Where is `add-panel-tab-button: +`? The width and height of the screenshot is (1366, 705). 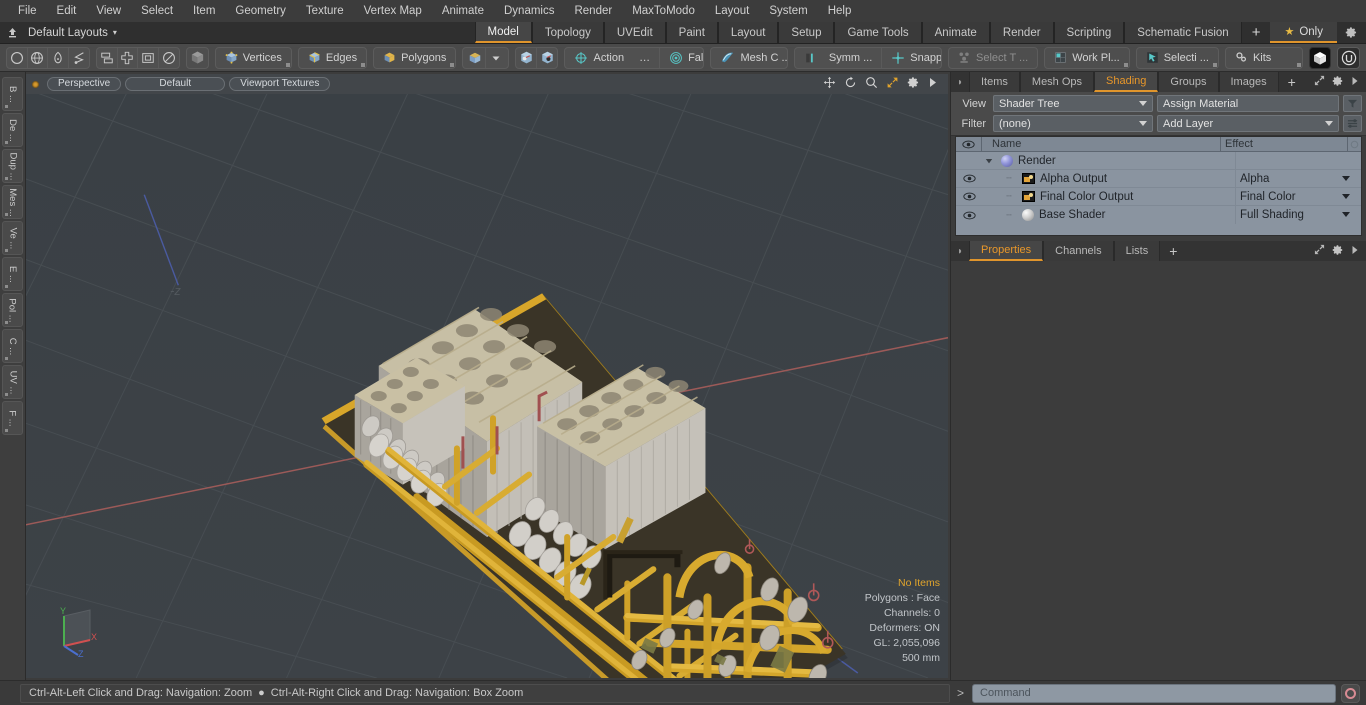
add-panel-tab-button: + is located at coordinates (1291, 82).